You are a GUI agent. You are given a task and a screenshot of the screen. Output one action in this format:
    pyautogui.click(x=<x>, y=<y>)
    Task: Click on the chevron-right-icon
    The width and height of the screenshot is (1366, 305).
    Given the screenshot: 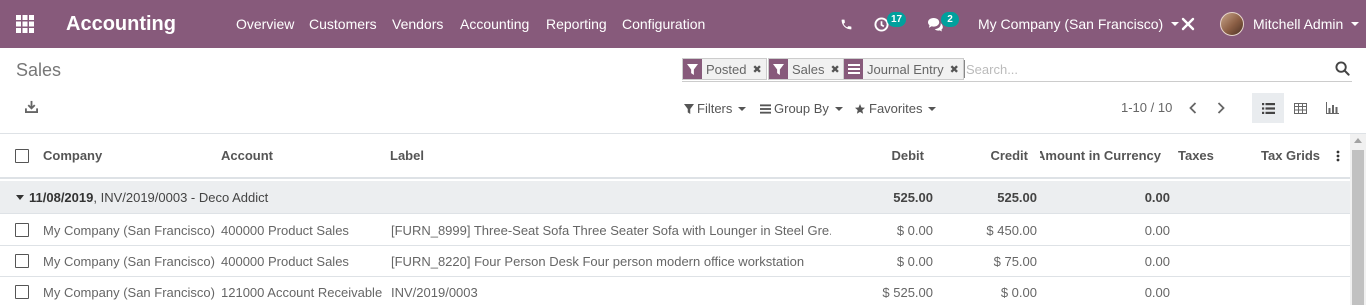 What is the action you would take?
    pyautogui.click(x=1221, y=108)
    